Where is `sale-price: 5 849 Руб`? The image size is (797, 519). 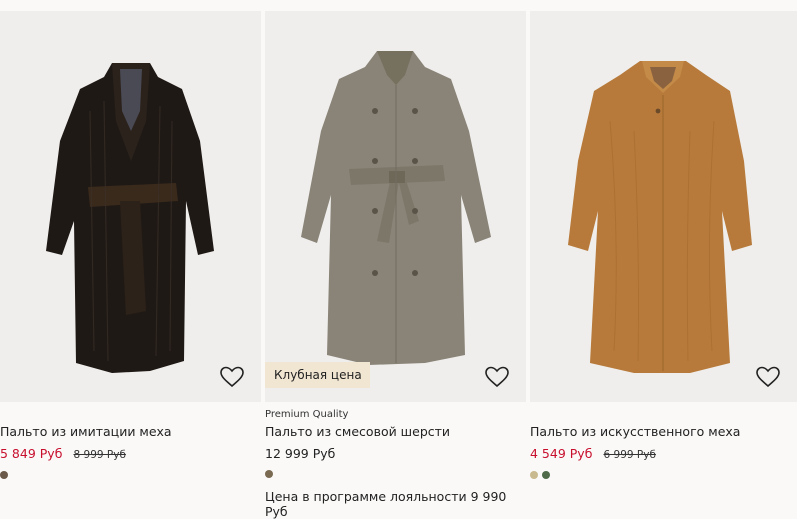
sale-price: 5 849 Руб is located at coordinates (31, 453).